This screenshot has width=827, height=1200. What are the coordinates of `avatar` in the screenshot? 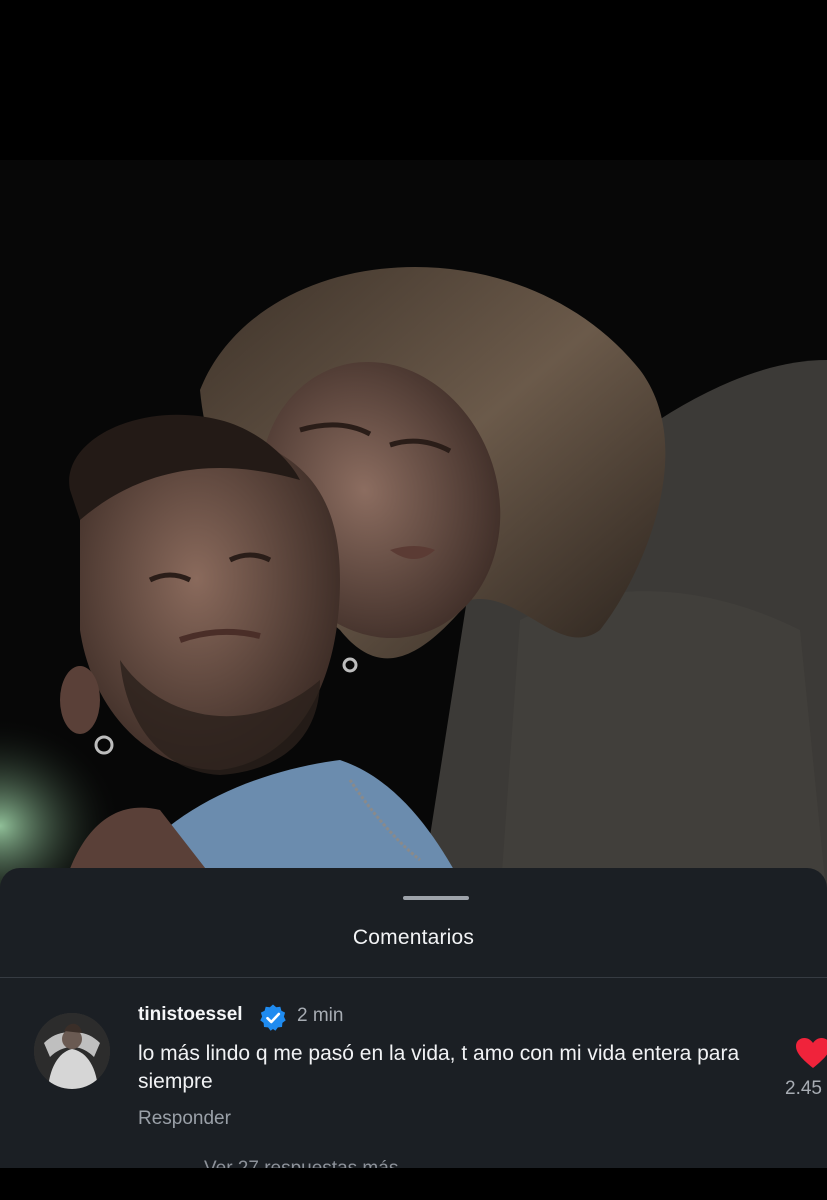 It's located at (72, 1051).